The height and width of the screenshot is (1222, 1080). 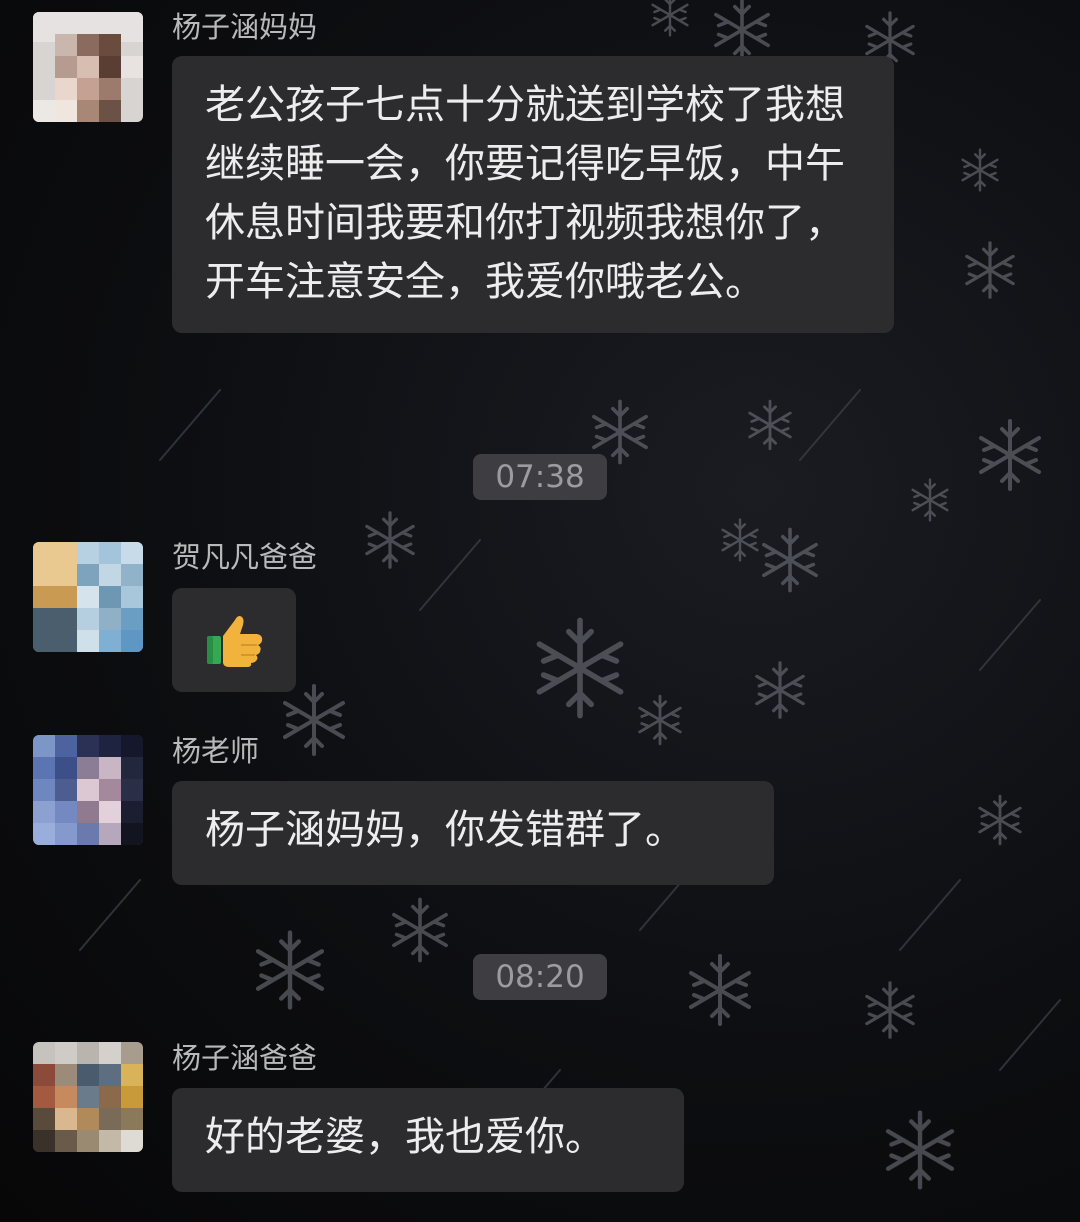 I want to click on message-bubble: 好的老婆，我也爱你。, so click(x=428, y=1140).